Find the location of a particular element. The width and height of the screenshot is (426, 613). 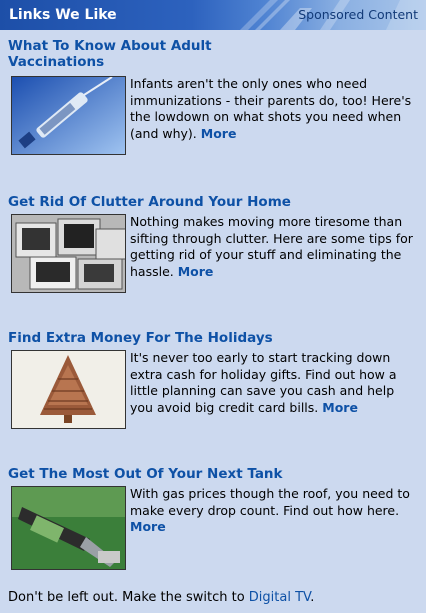

digital-tv-link: Digital TV is located at coordinates (279, 597).